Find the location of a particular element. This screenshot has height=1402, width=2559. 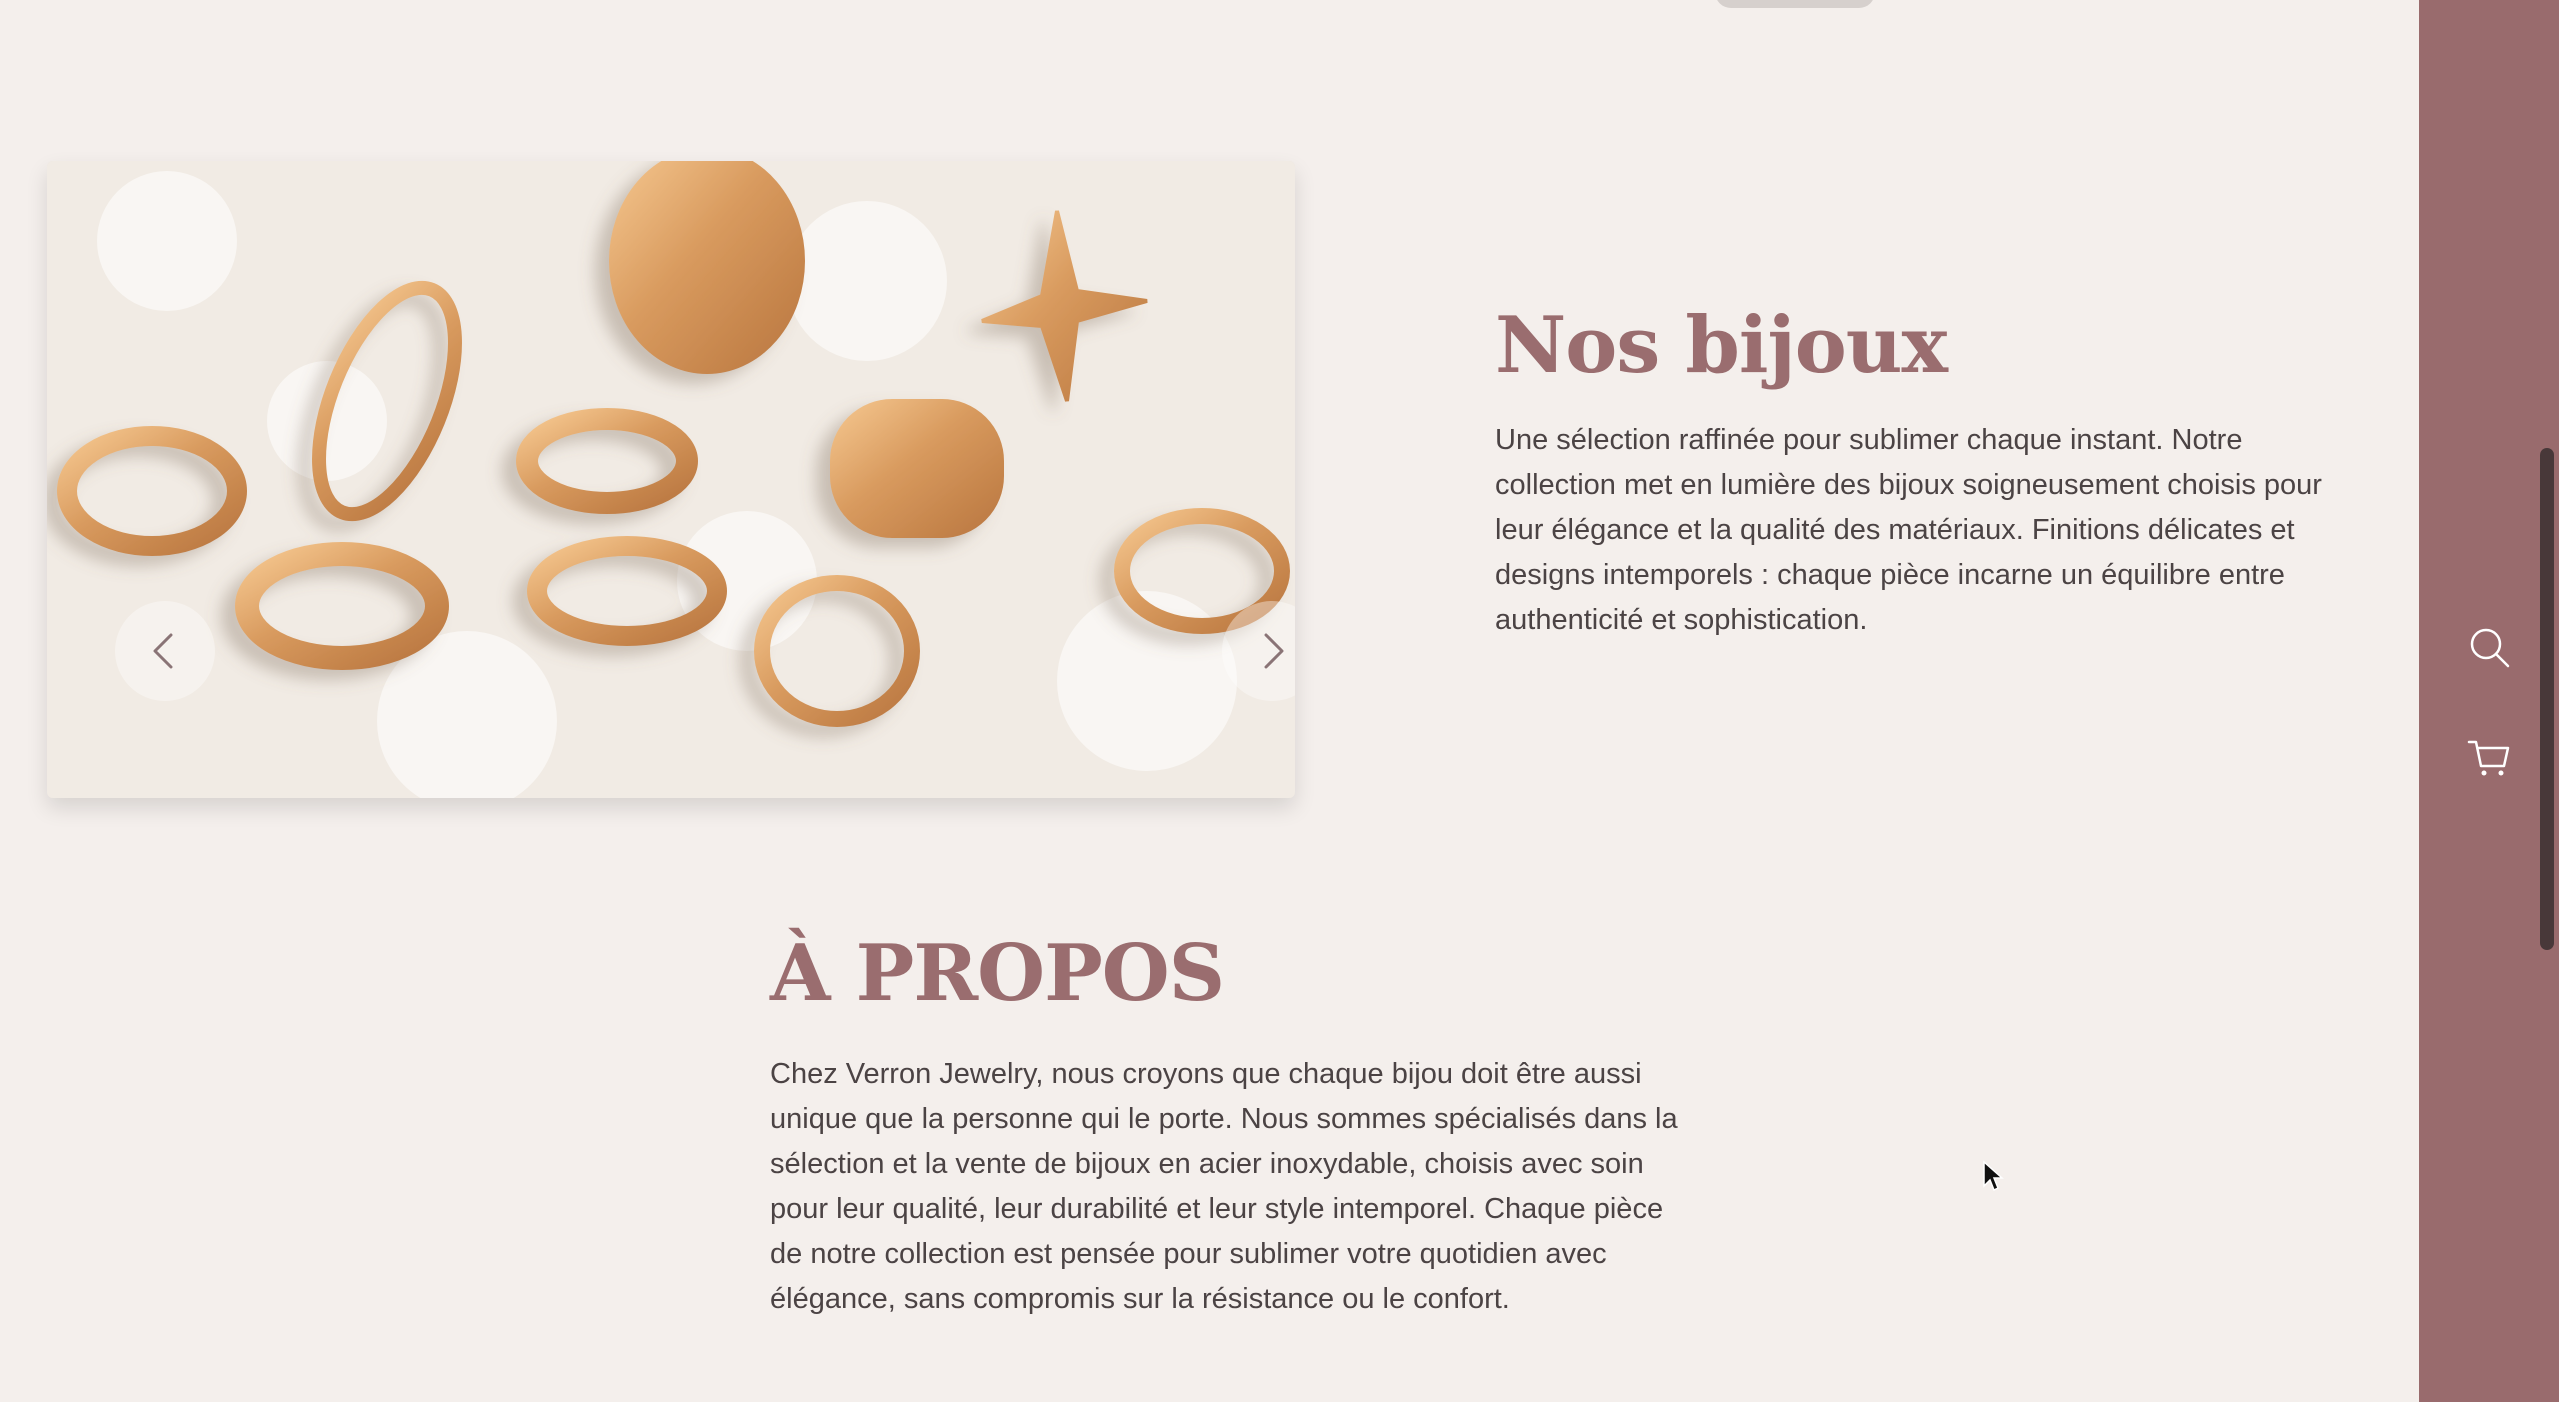

search-icon is located at coordinates (2490, 648).